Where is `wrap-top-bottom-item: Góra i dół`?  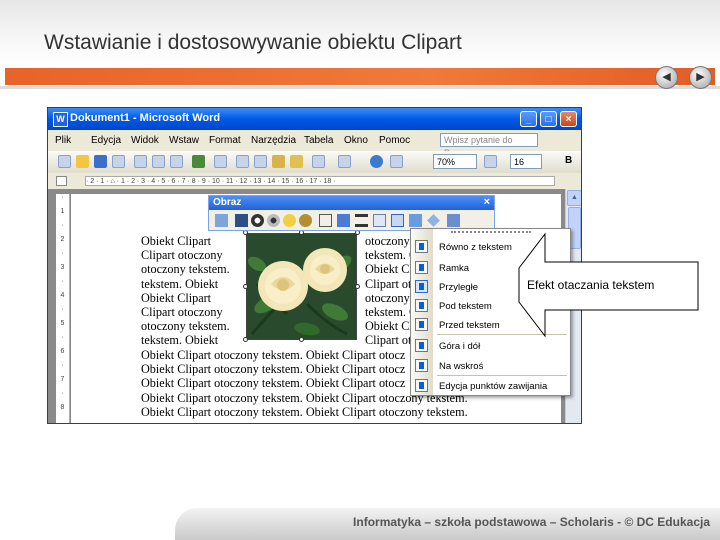
wrap-top-bottom-item: Góra i dół is located at coordinates (490, 346).